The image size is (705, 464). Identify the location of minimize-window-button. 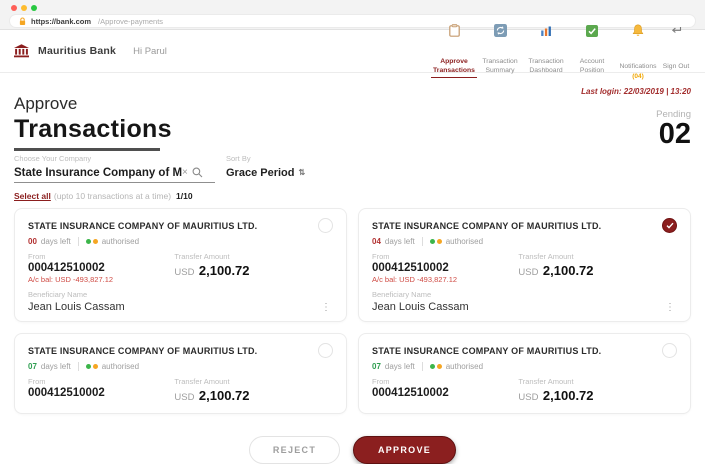
(24, 8).